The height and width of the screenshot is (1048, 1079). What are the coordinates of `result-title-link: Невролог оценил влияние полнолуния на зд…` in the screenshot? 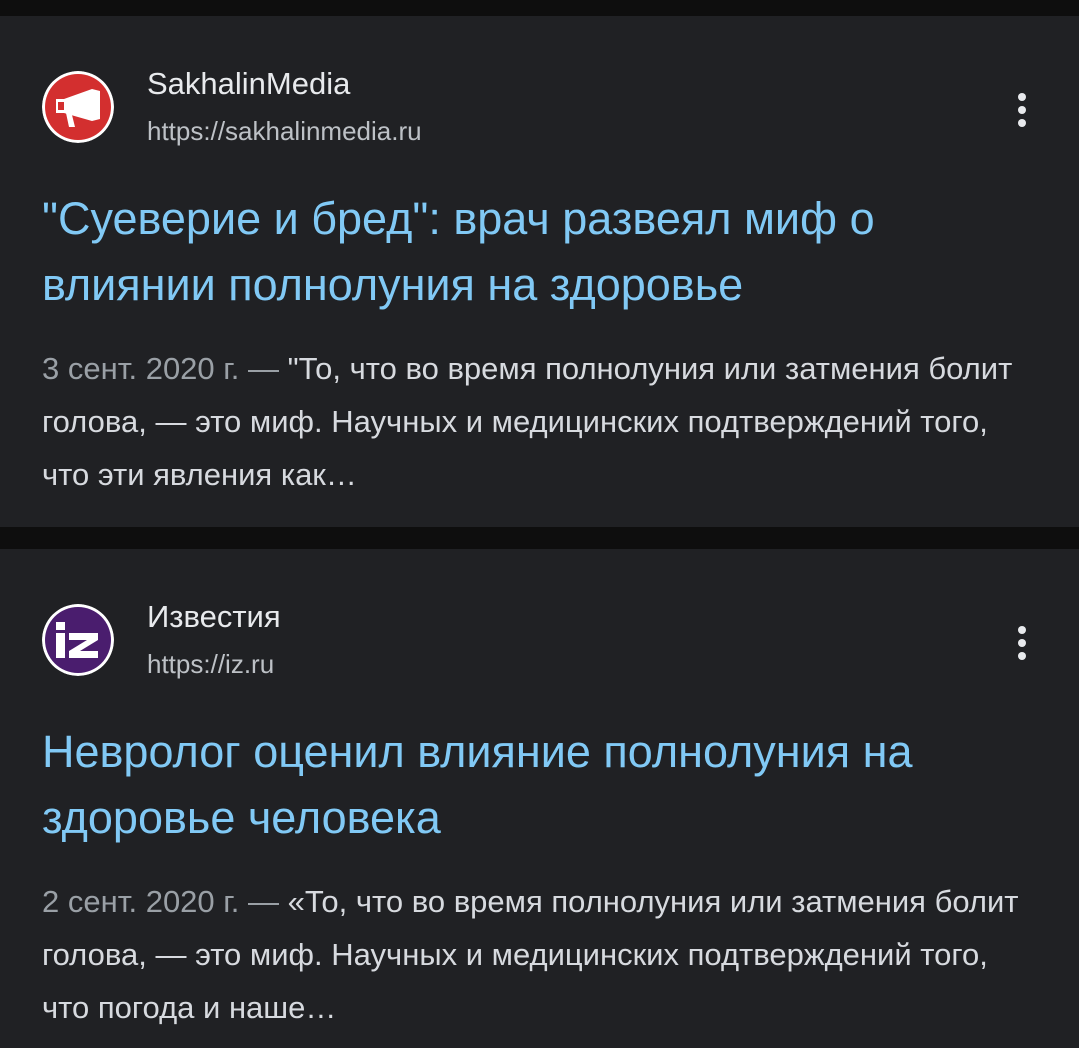 It's located at (542, 785).